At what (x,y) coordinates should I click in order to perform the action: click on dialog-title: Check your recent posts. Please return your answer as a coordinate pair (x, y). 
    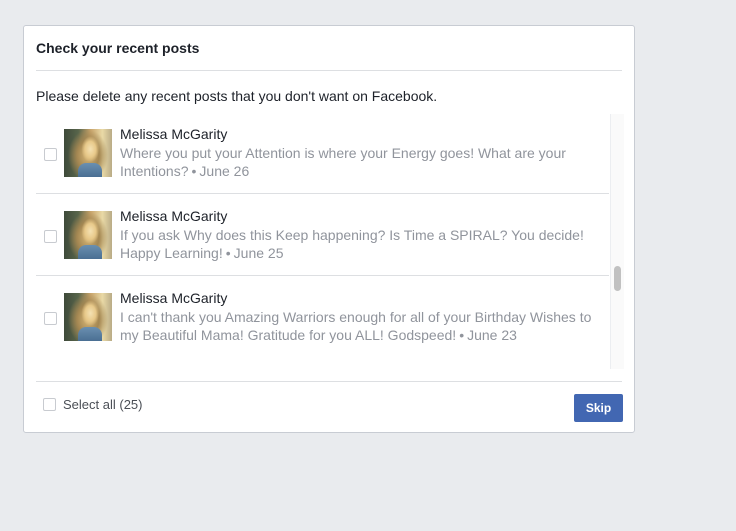
    Looking at the image, I should click on (118, 48).